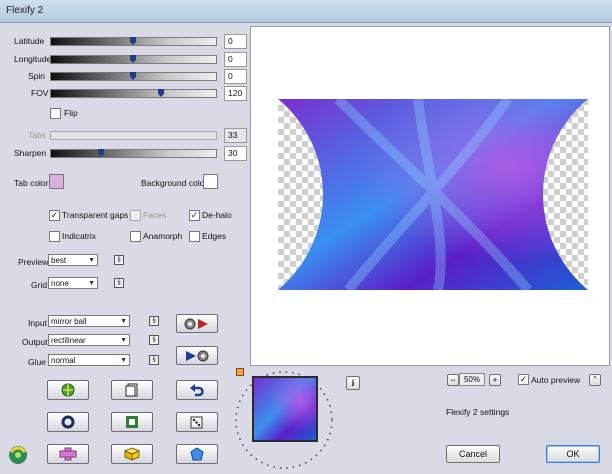 The height and width of the screenshot is (474, 612). What do you see at coordinates (478, 412) in the screenshot?
I see `settings-label: Flexify 2 settings` at bounding box center [478, 412].